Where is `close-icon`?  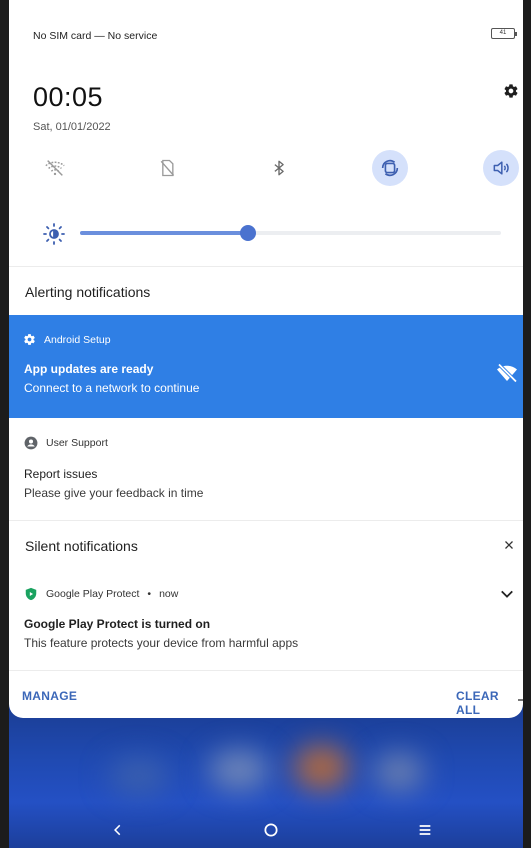
close-icon is located at coordinates (509, 545).